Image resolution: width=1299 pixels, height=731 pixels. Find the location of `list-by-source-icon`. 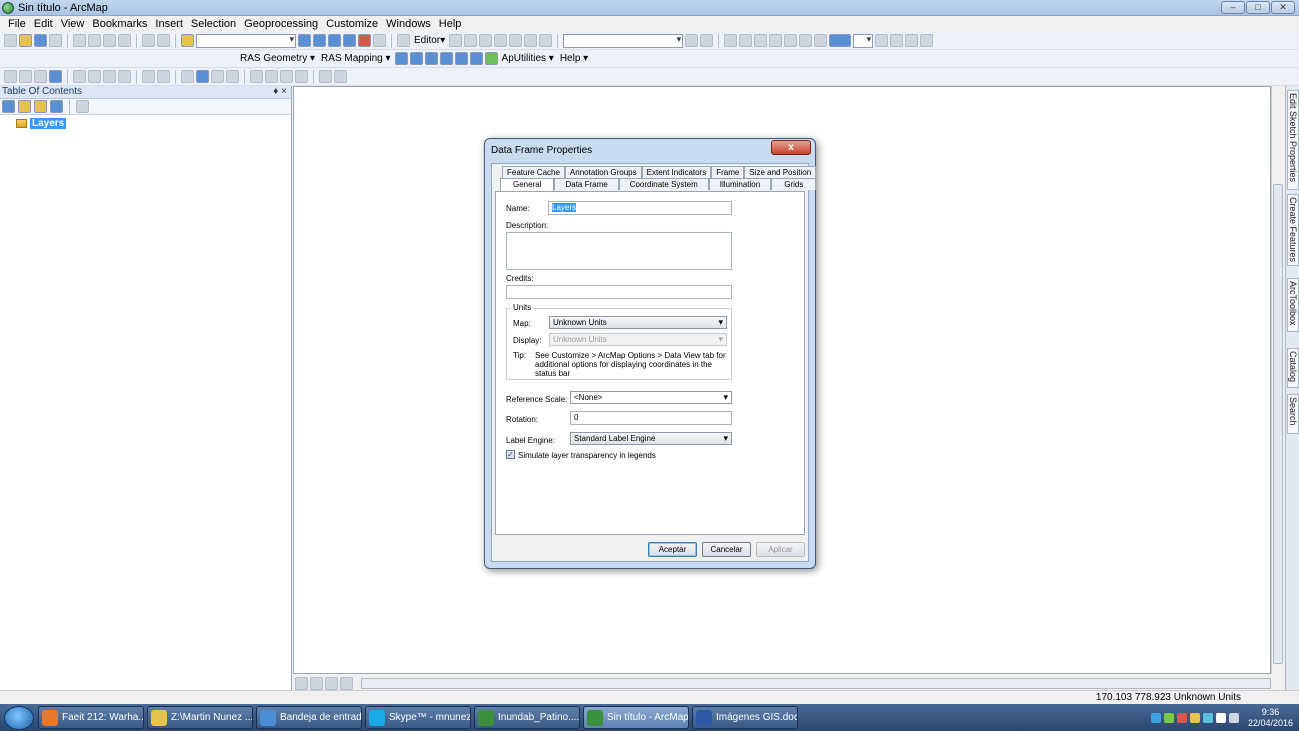

list-by-source-icon is located at coordinates (24, 106).